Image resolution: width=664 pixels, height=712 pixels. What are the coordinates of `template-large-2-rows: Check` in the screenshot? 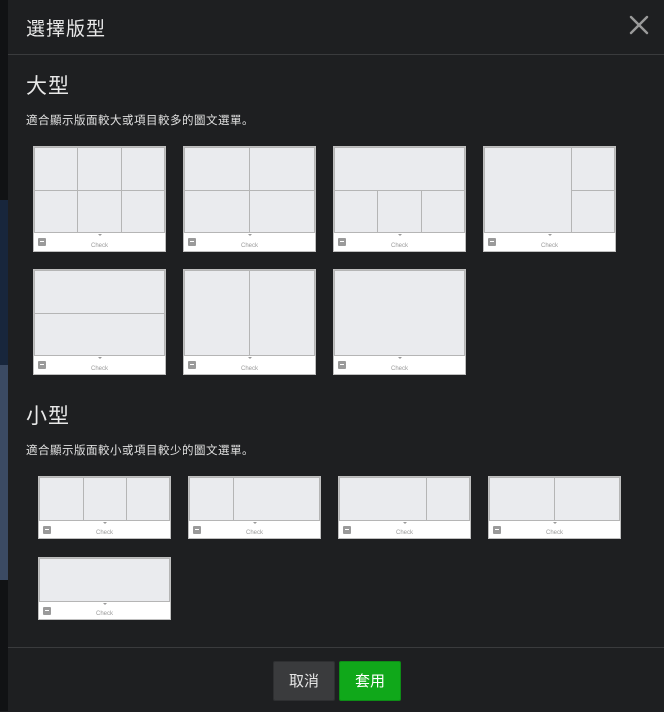 It's located at (99, 322).